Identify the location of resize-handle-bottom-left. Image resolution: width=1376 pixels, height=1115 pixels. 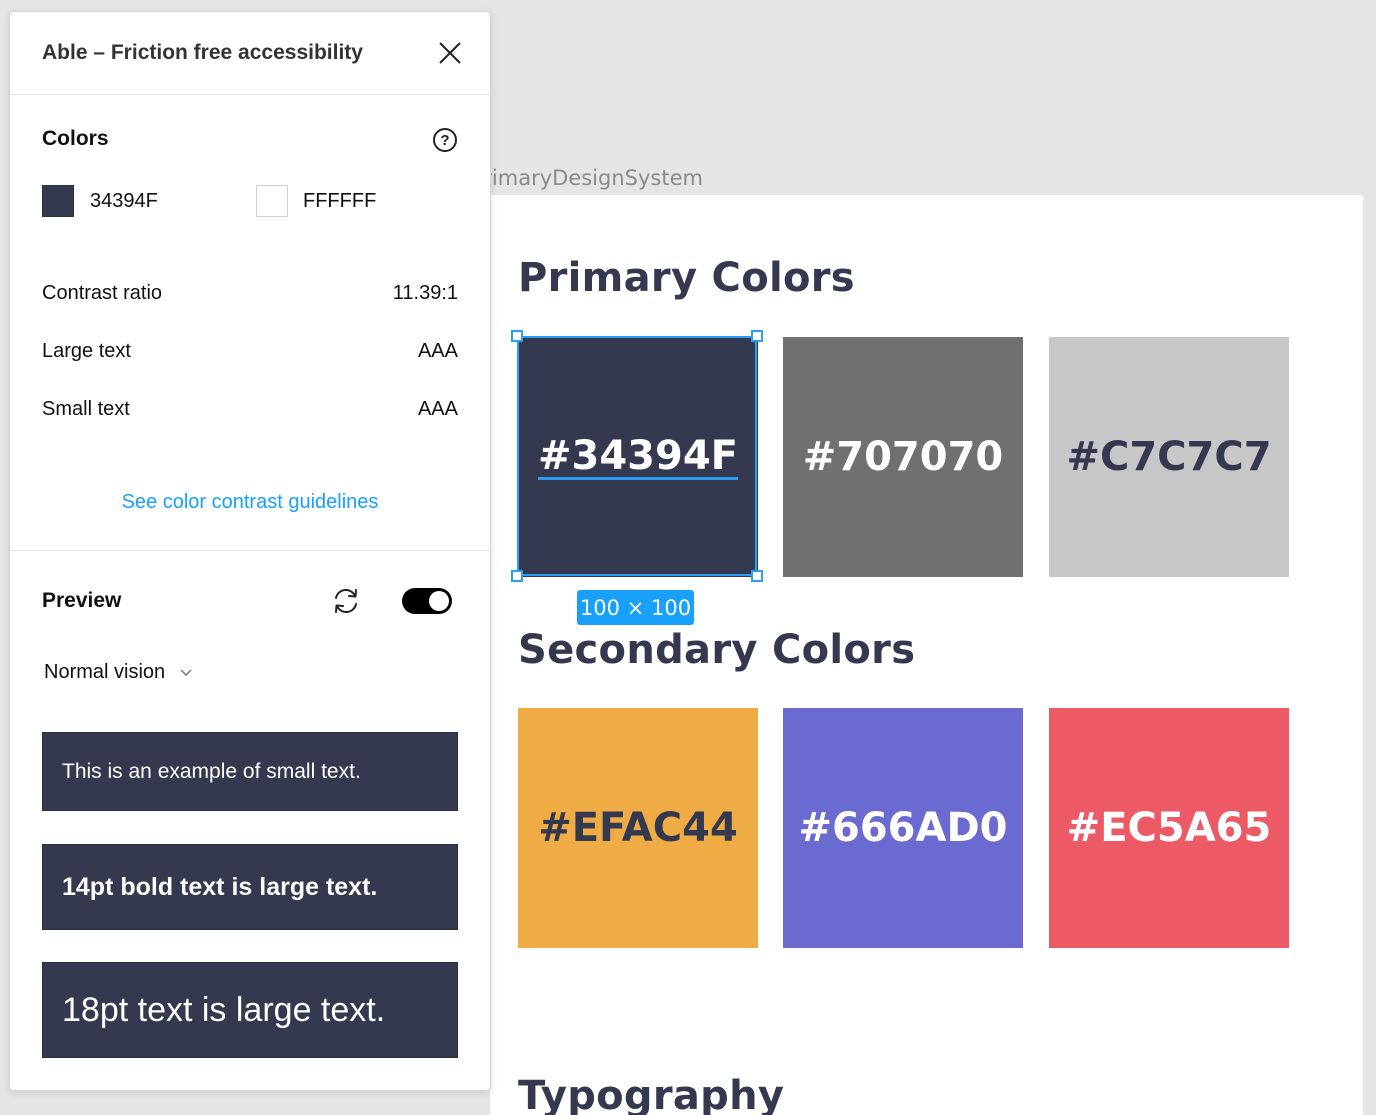
(517, 576).